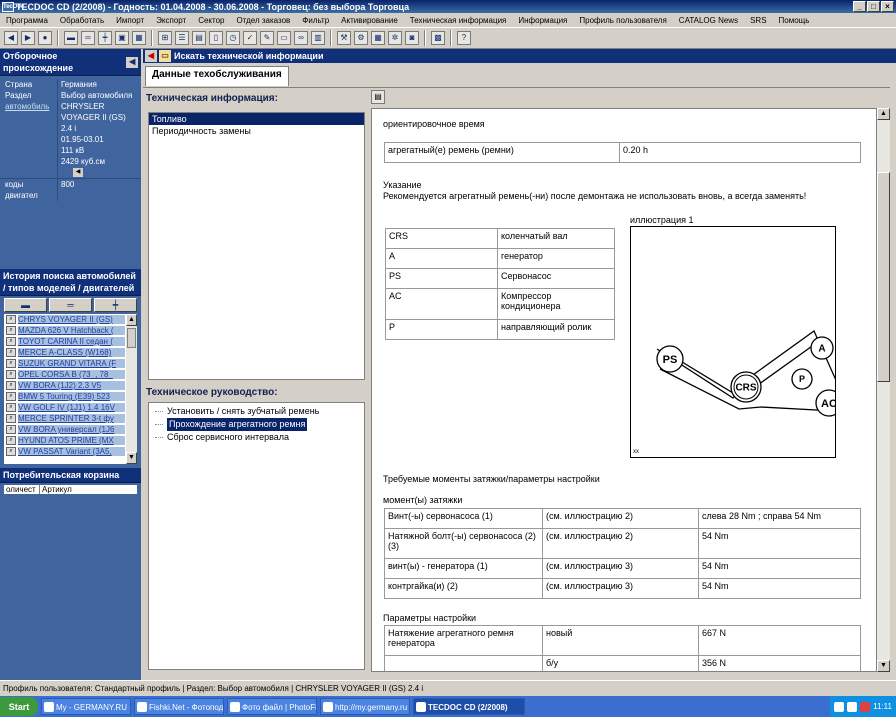  What do you see at coordinates (139, 38) in the screenshot?
I see `parts-icon: ▦` at bounding box center [139, 38].